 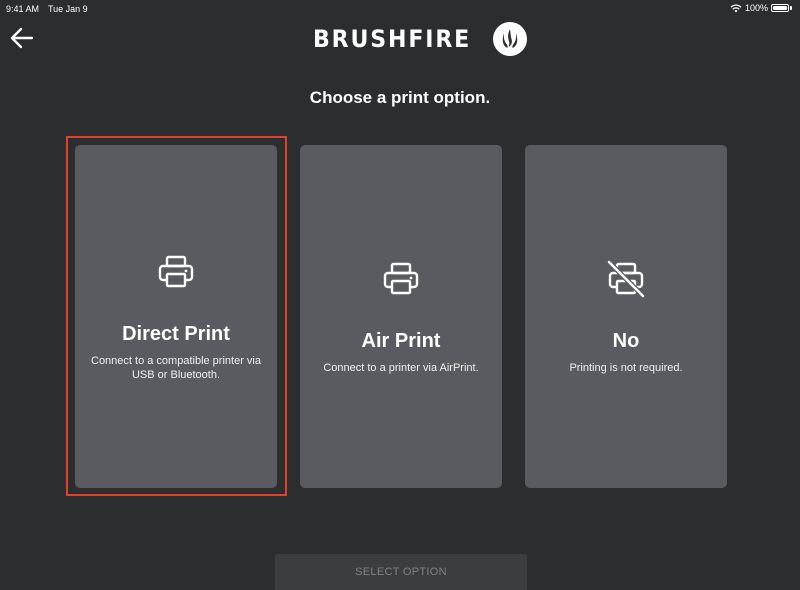 What do you see at coordinates (626, 316) in the screenshot?
I see `option-card-no-print: No Printing is not required.` at bounding box center [626, 316].